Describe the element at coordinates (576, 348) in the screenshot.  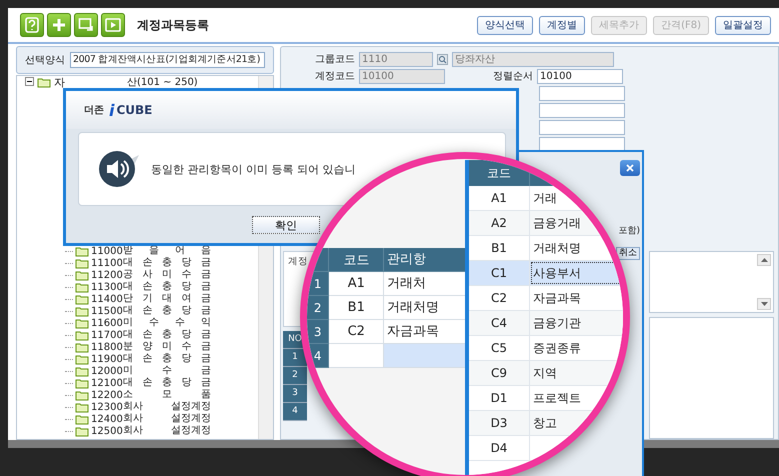
I see `list-cell: 증권종류` at that location.